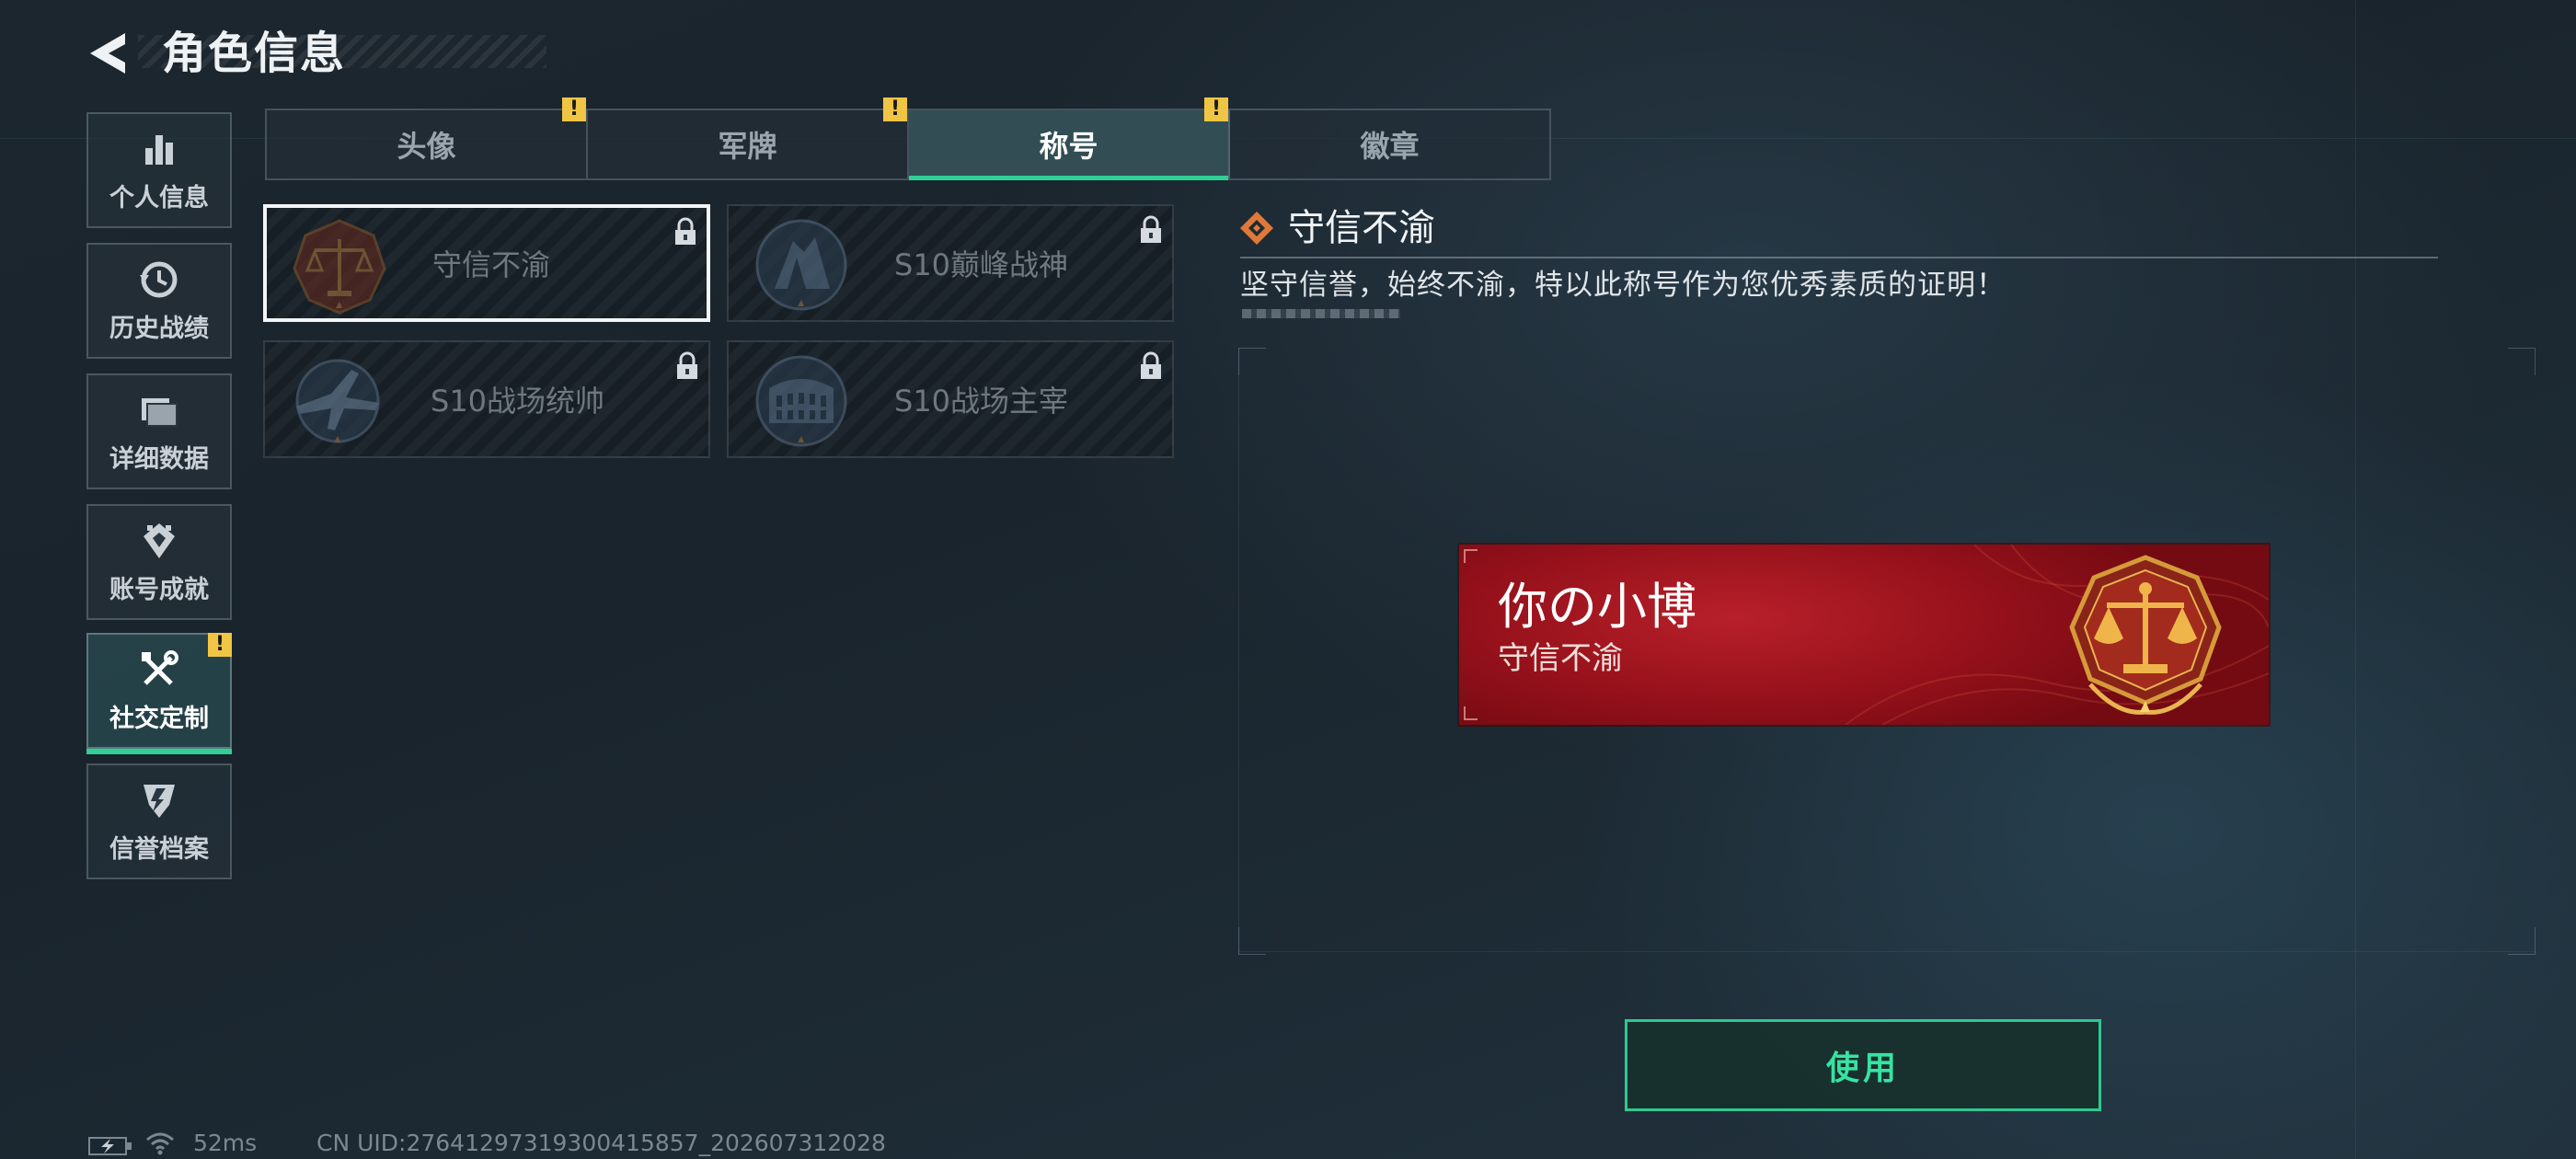 This screenshot has height=1159, width=2576. I want to click on sidebar-item-label: 社交定制, so click(159, 718).